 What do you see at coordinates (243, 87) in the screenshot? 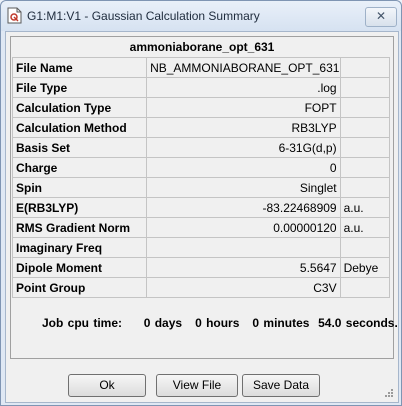
I see `row-value: .log` at bounding box center [243, 87].